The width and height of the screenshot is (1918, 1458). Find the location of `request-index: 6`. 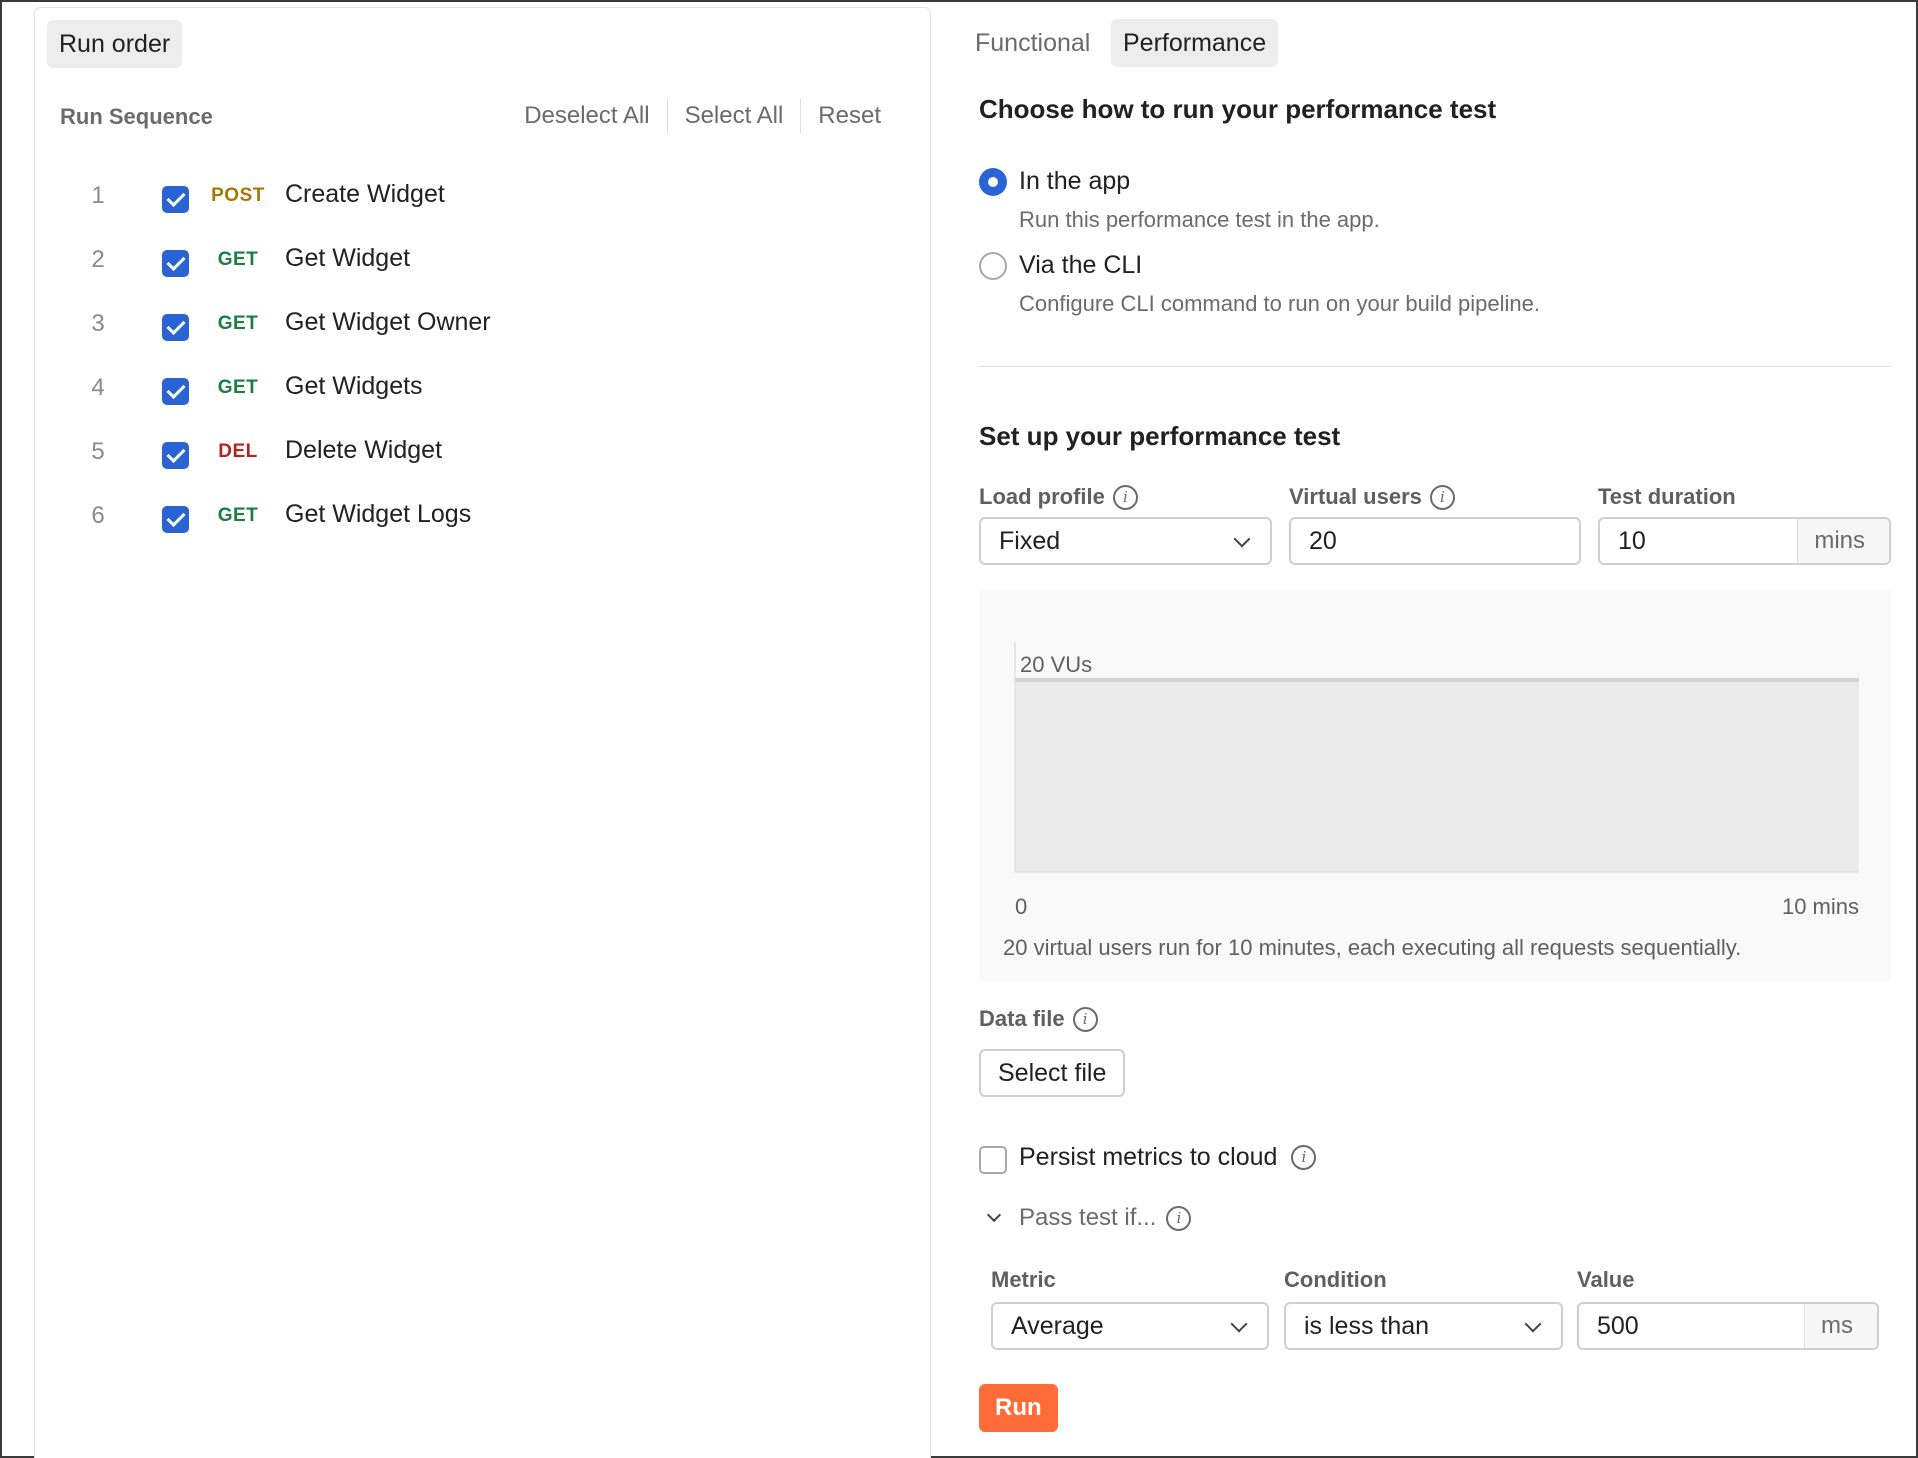

request-index: 6 is located at coordinates (98, 515).